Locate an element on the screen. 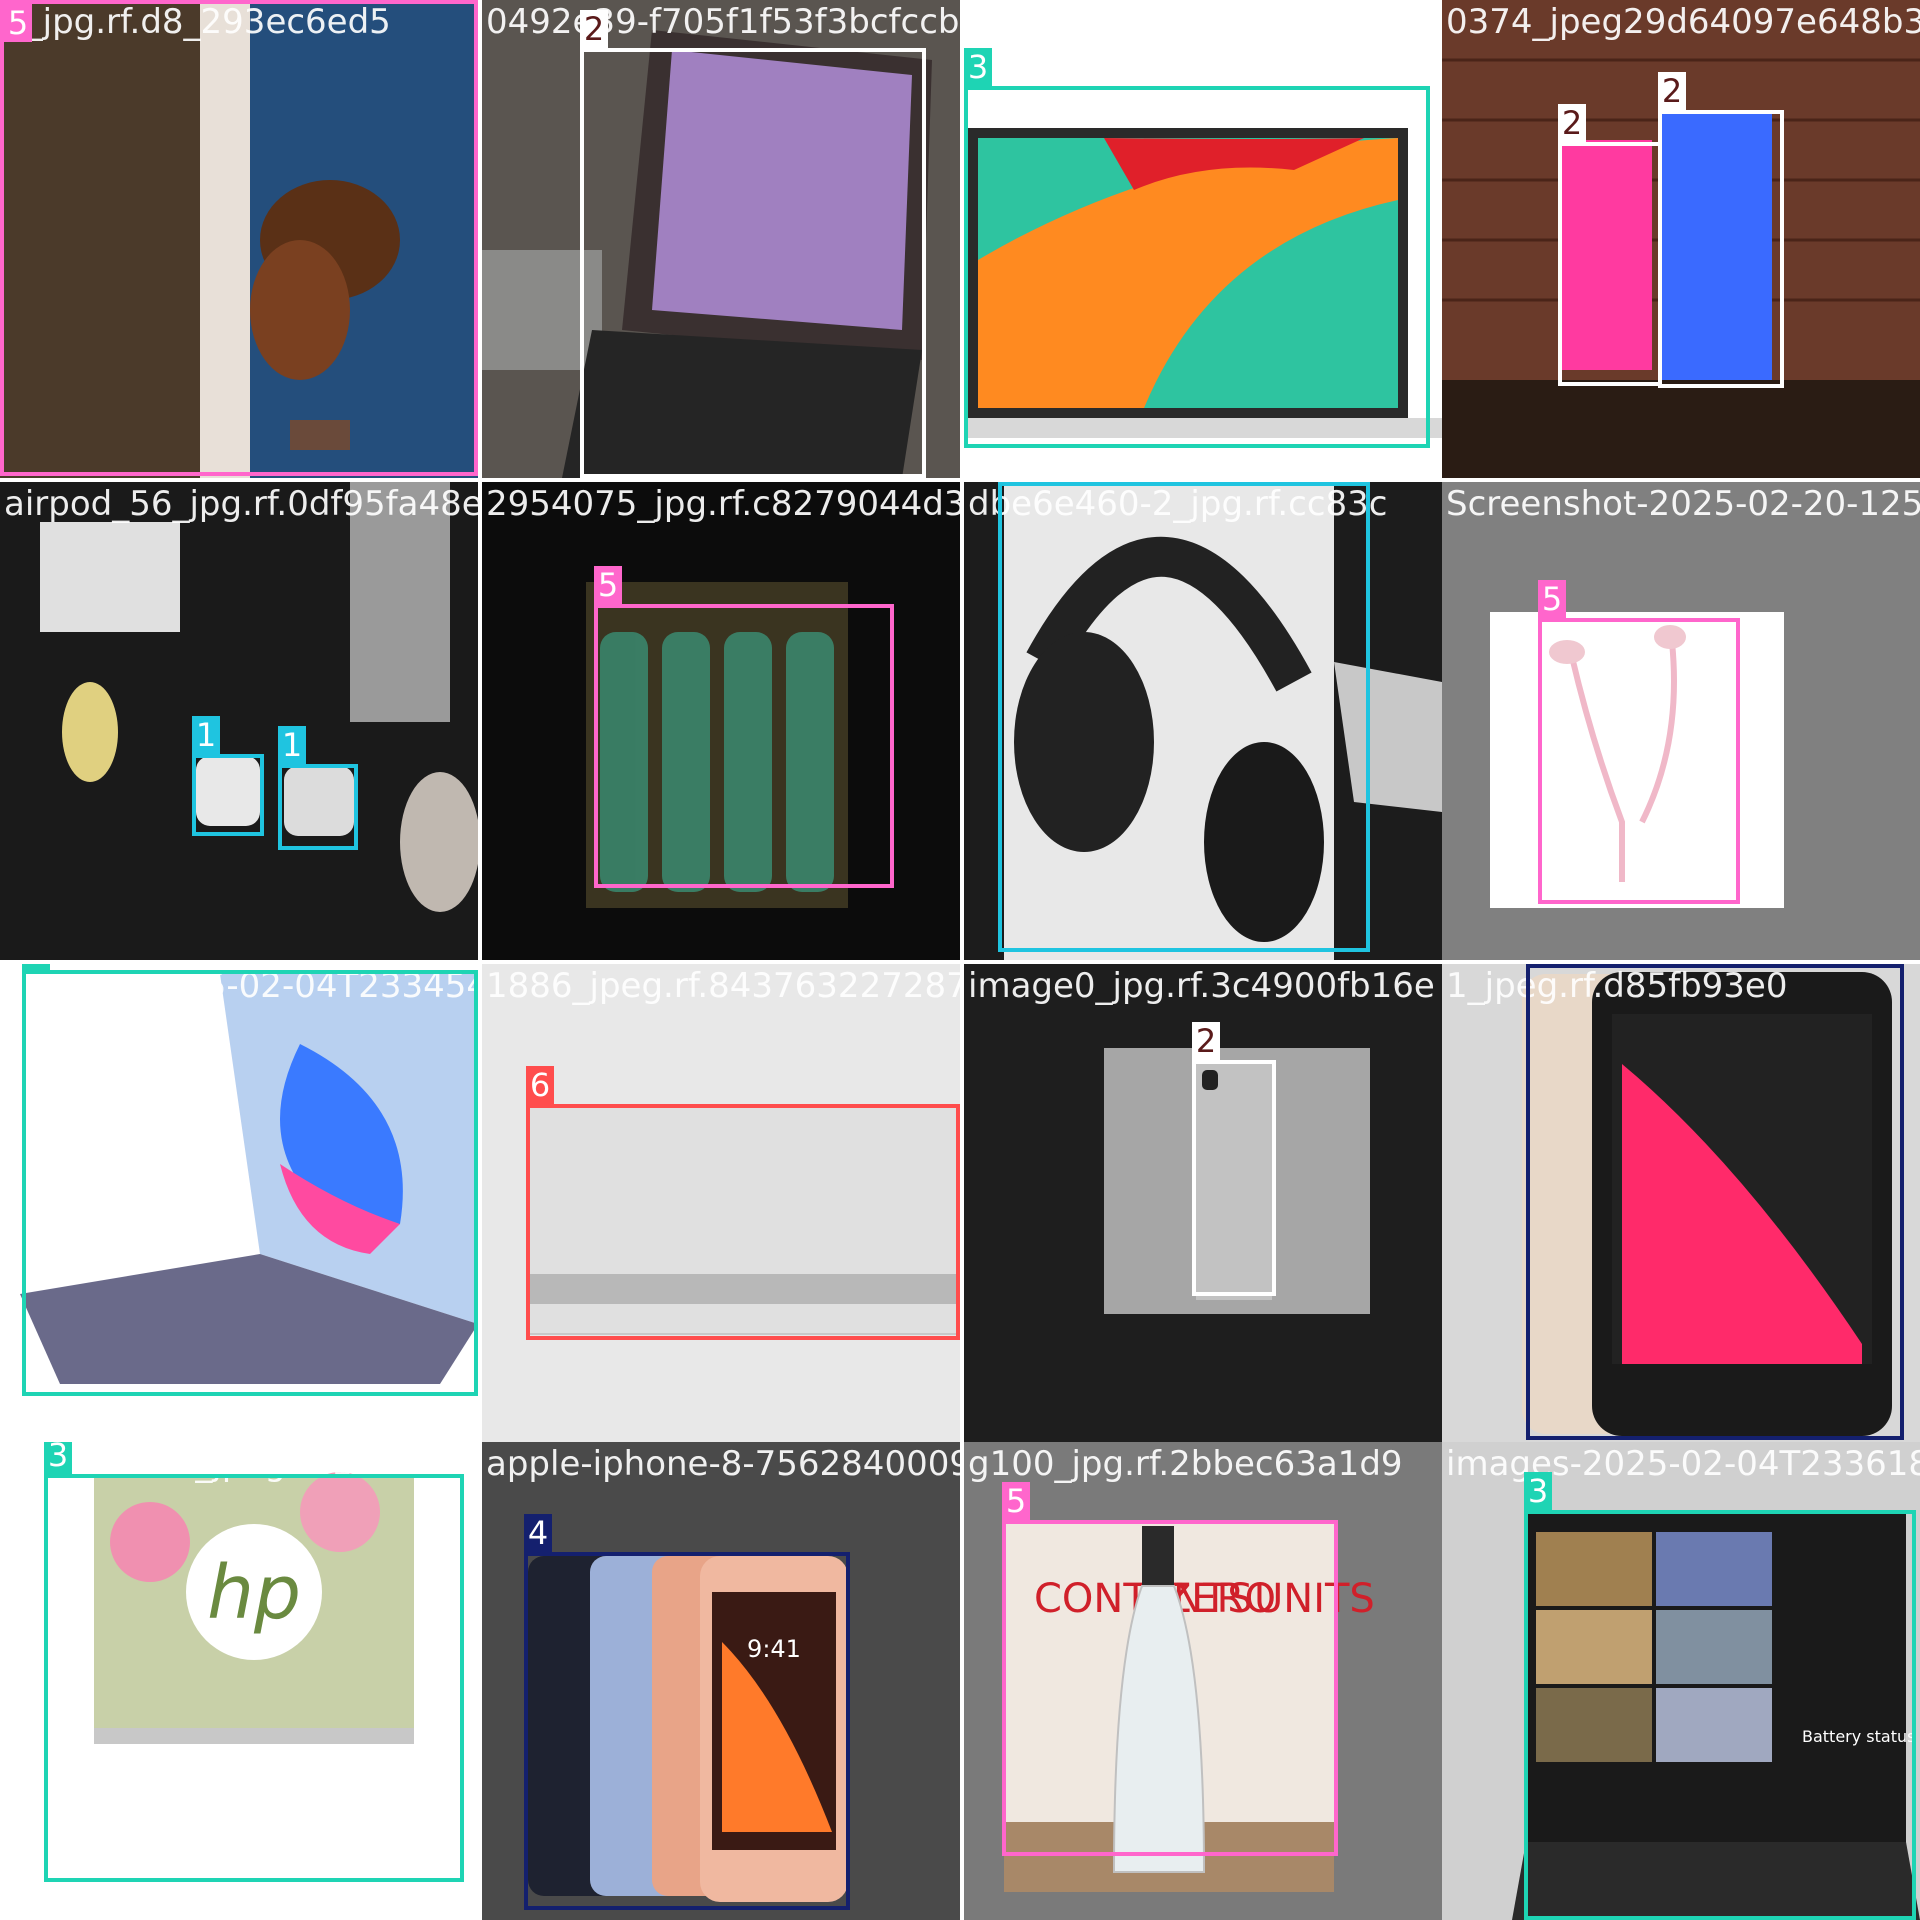  tile-iphones-pair: 1_jpeg.rf.d85fb93e0 4 is located at coordinates (1681, 1203).